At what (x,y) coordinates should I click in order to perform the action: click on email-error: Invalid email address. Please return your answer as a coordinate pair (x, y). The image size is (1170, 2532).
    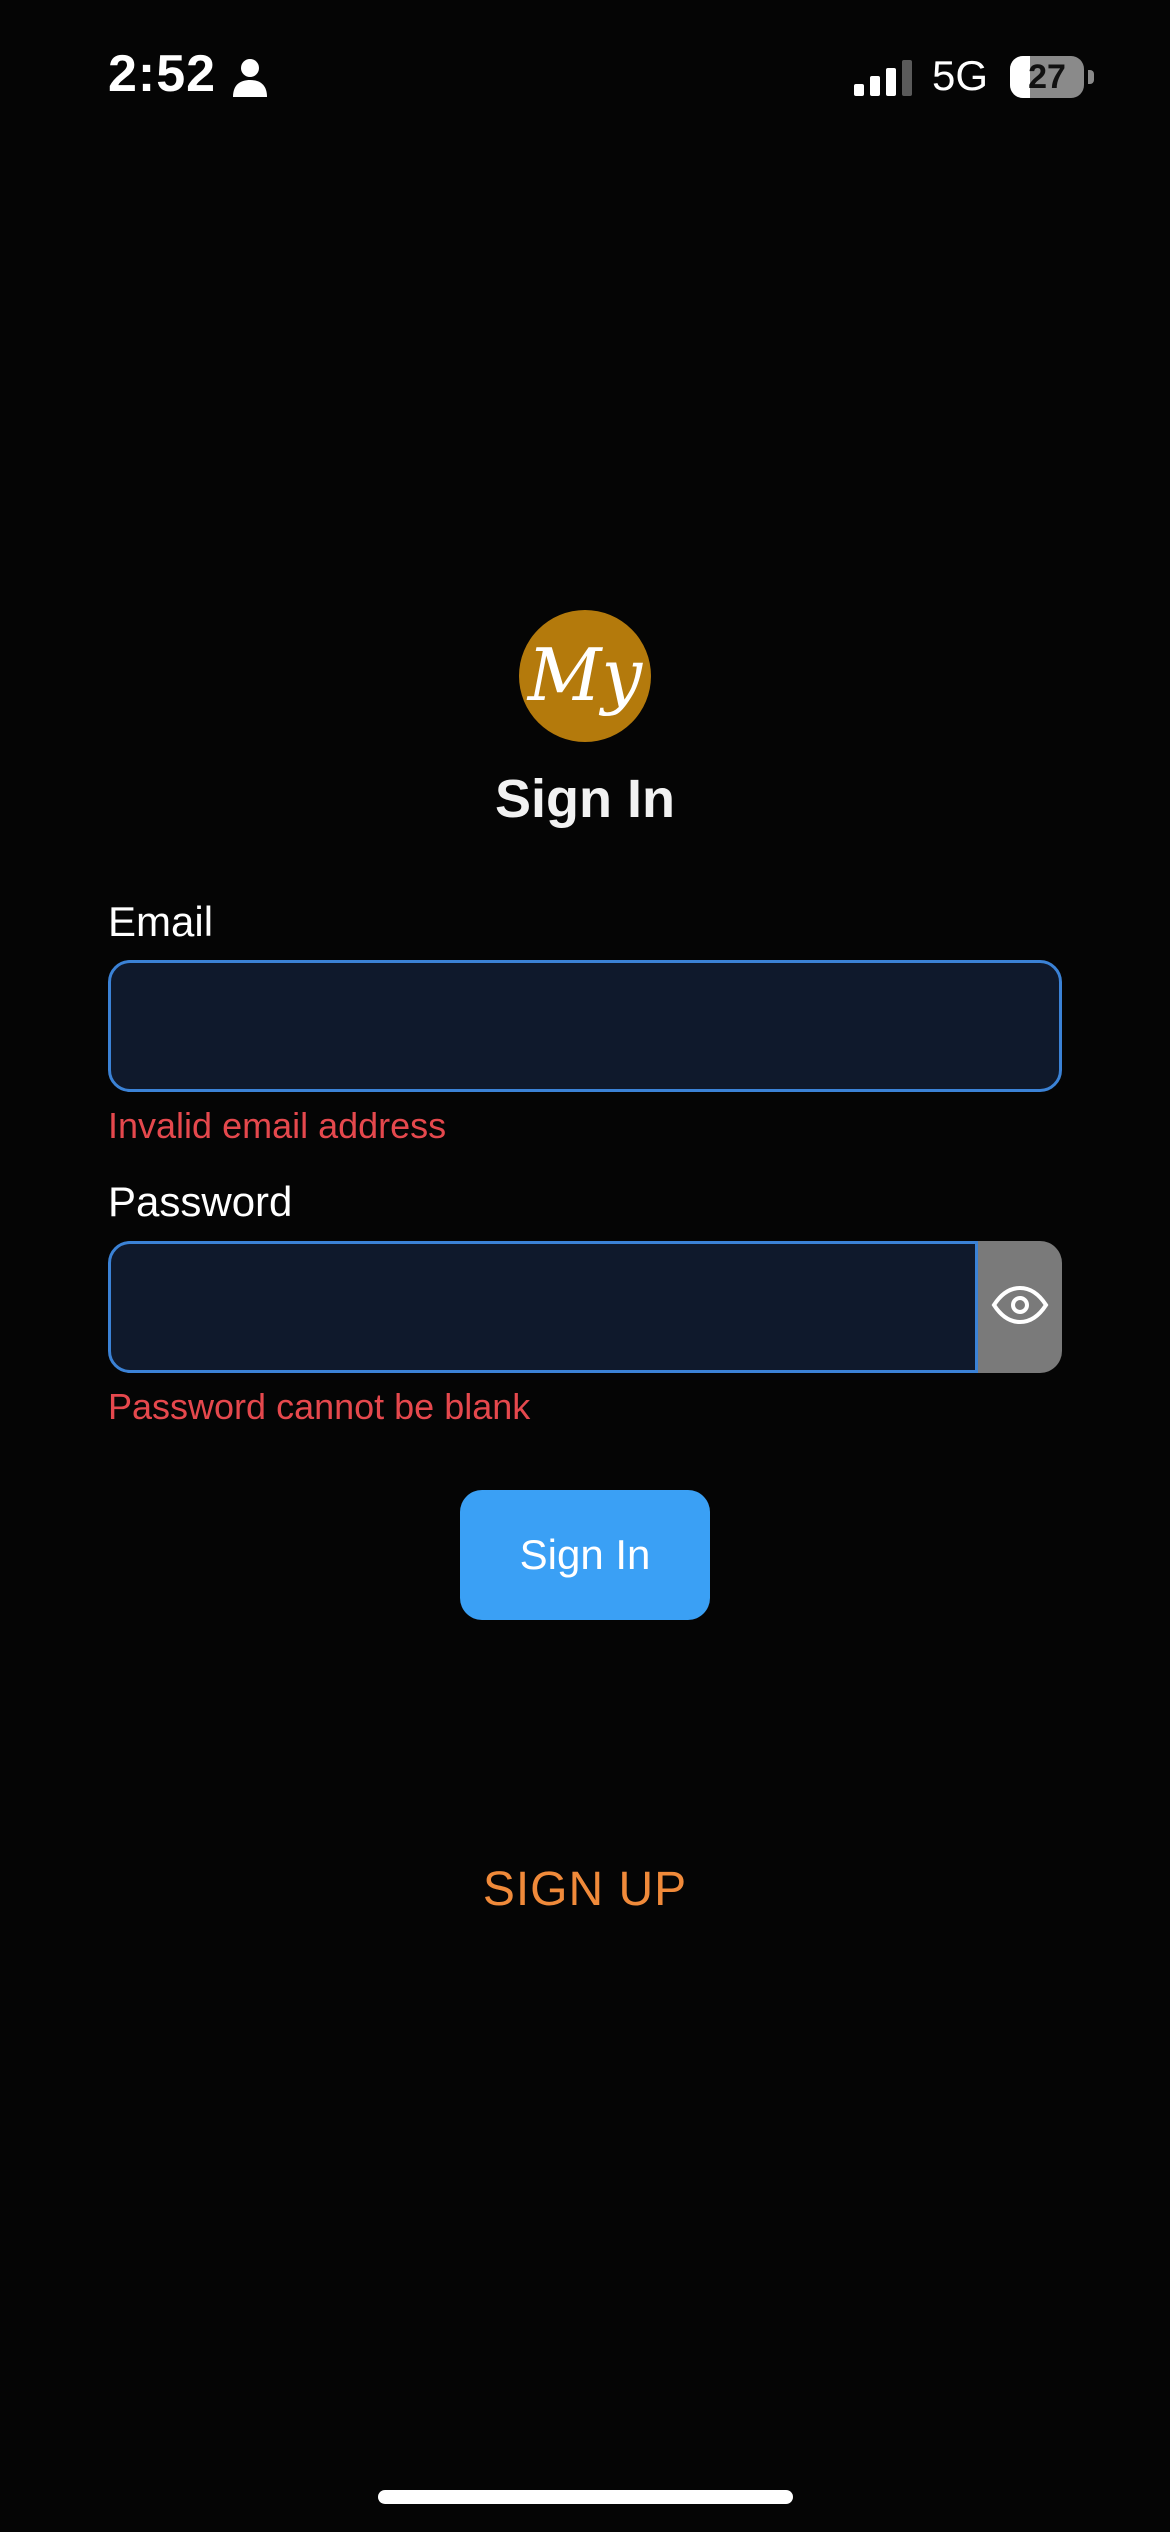
    Looking at the image, I should click on (277, 1125).